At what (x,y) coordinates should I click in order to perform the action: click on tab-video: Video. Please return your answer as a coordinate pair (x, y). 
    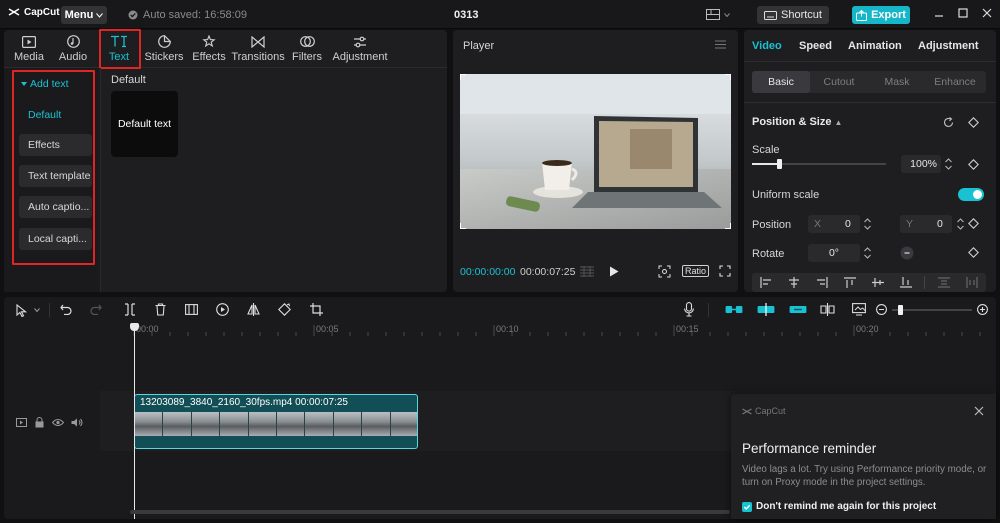
    Looking at the image, I should click on (767, 46).